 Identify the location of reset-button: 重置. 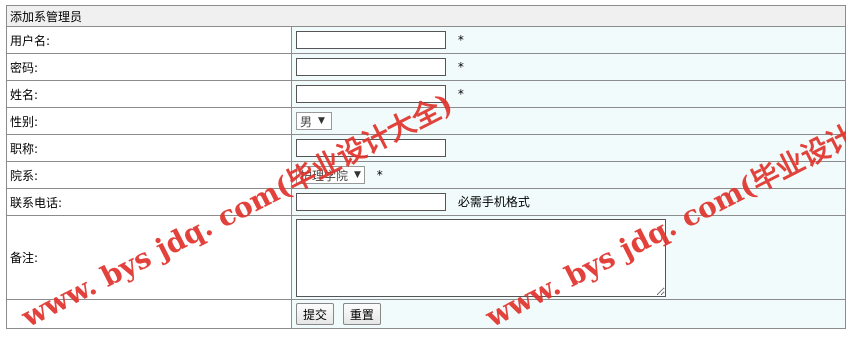
(361, 314).